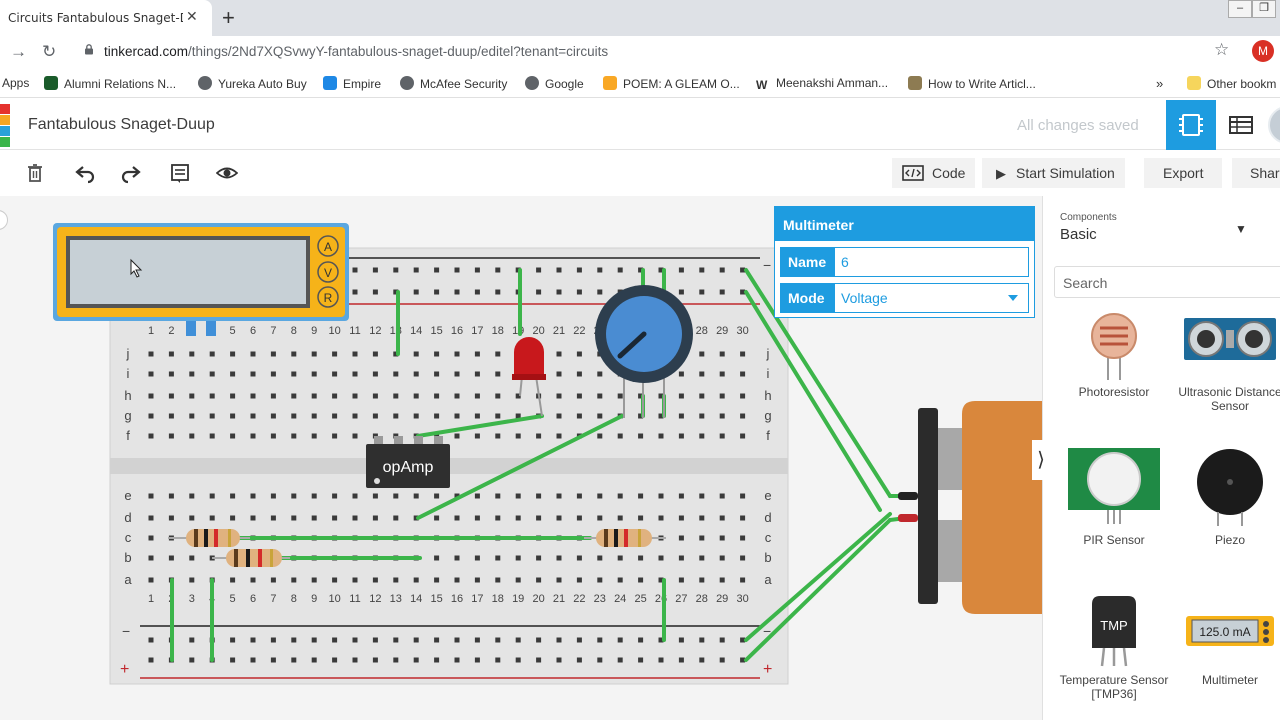  Describe the element at coordinates (18, 52) in the screenshot. I see `back-icon: →` at that location.